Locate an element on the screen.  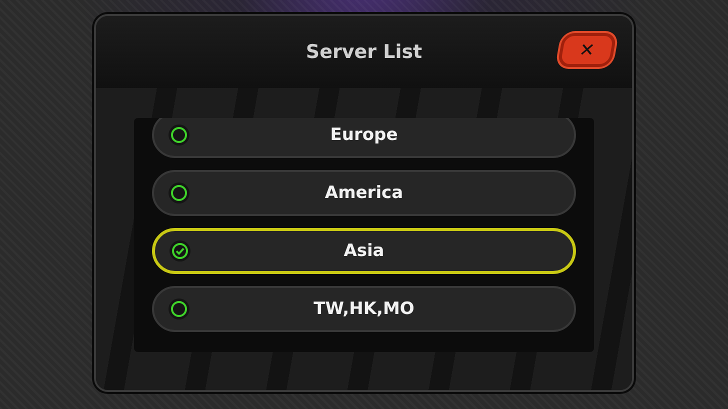
check-circle-icon is located at coordinates (180, 251).